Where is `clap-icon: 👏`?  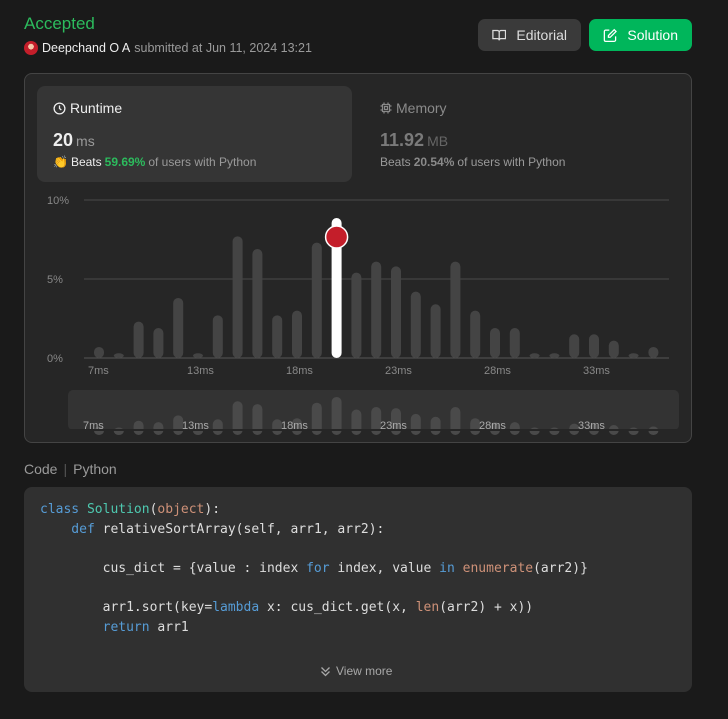
clap-icon: 👏 is located at coordinates (60, 162).